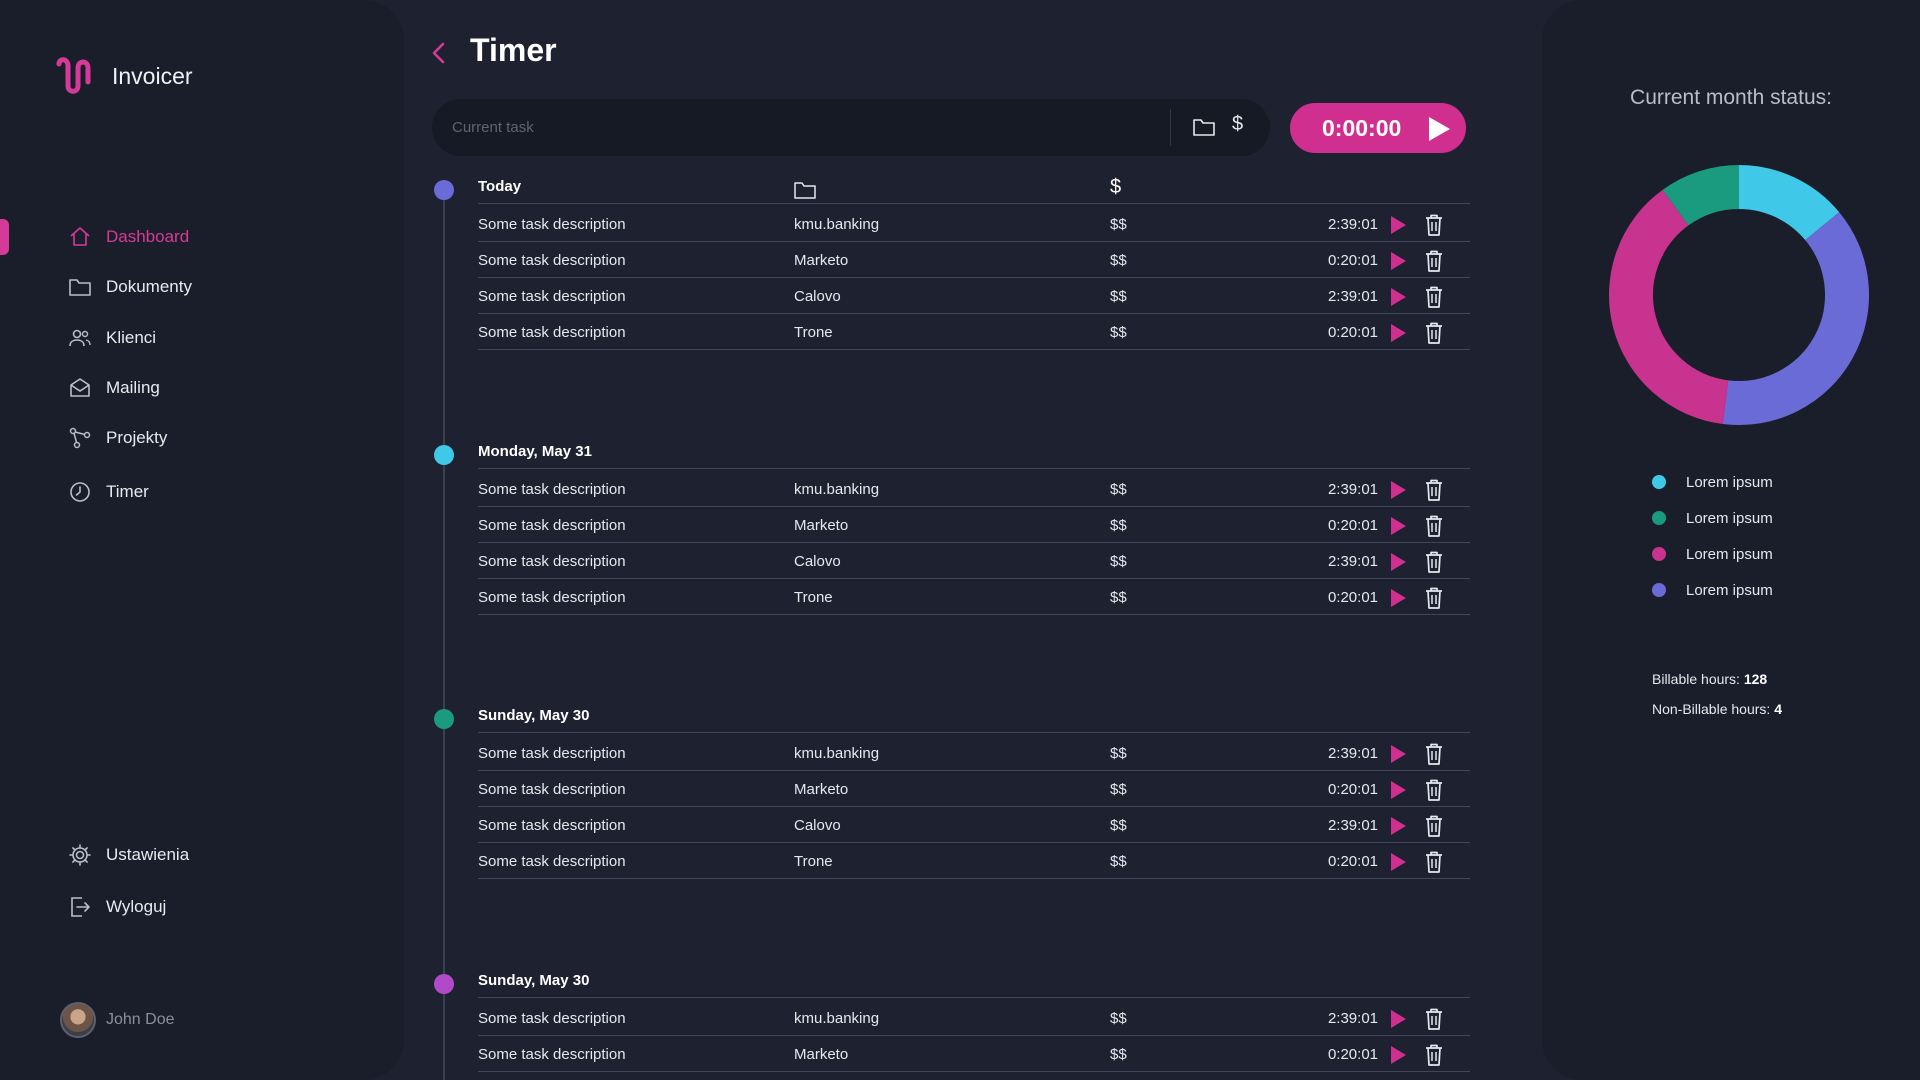  I want to click on task-duration: 0:20:01, so click(1352, 597).